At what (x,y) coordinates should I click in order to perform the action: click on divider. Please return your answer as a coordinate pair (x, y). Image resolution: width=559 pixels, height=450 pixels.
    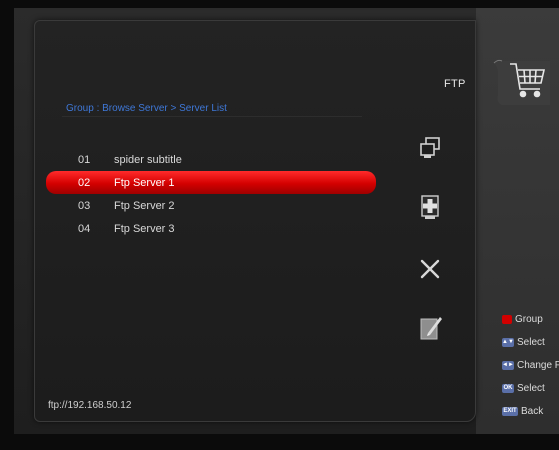
    Looking at the image, I should click on (212, 116).